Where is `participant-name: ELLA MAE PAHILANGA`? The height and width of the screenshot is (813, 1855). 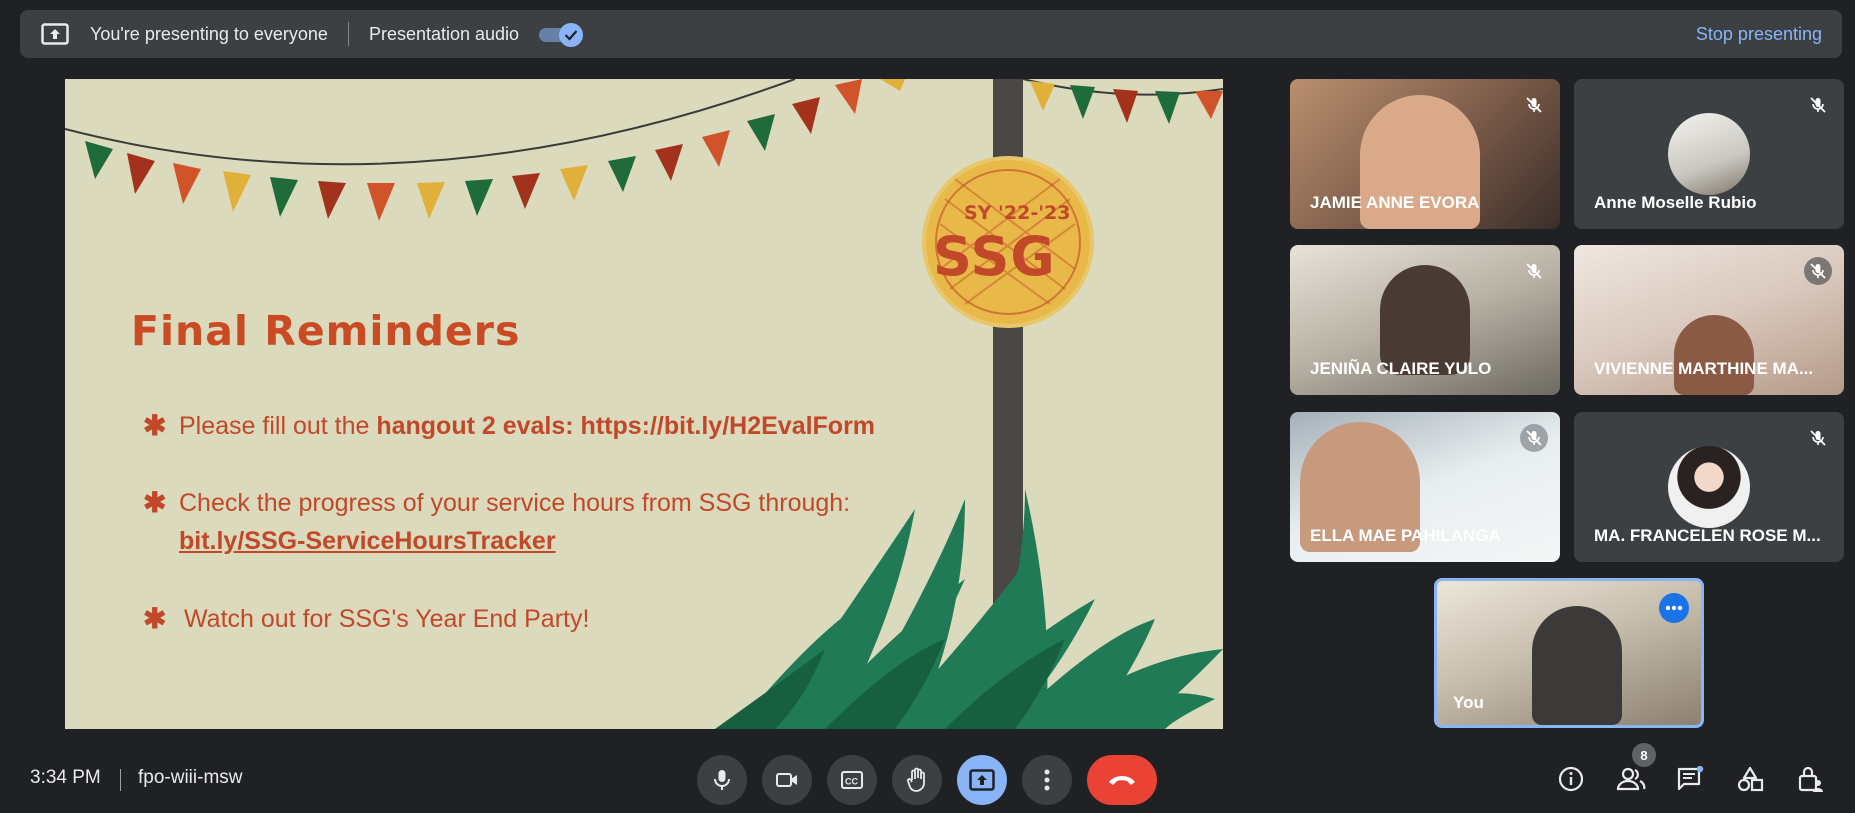
participant-name: ELLA MAE PAHILANGA is located at coordinates (1405, 535).